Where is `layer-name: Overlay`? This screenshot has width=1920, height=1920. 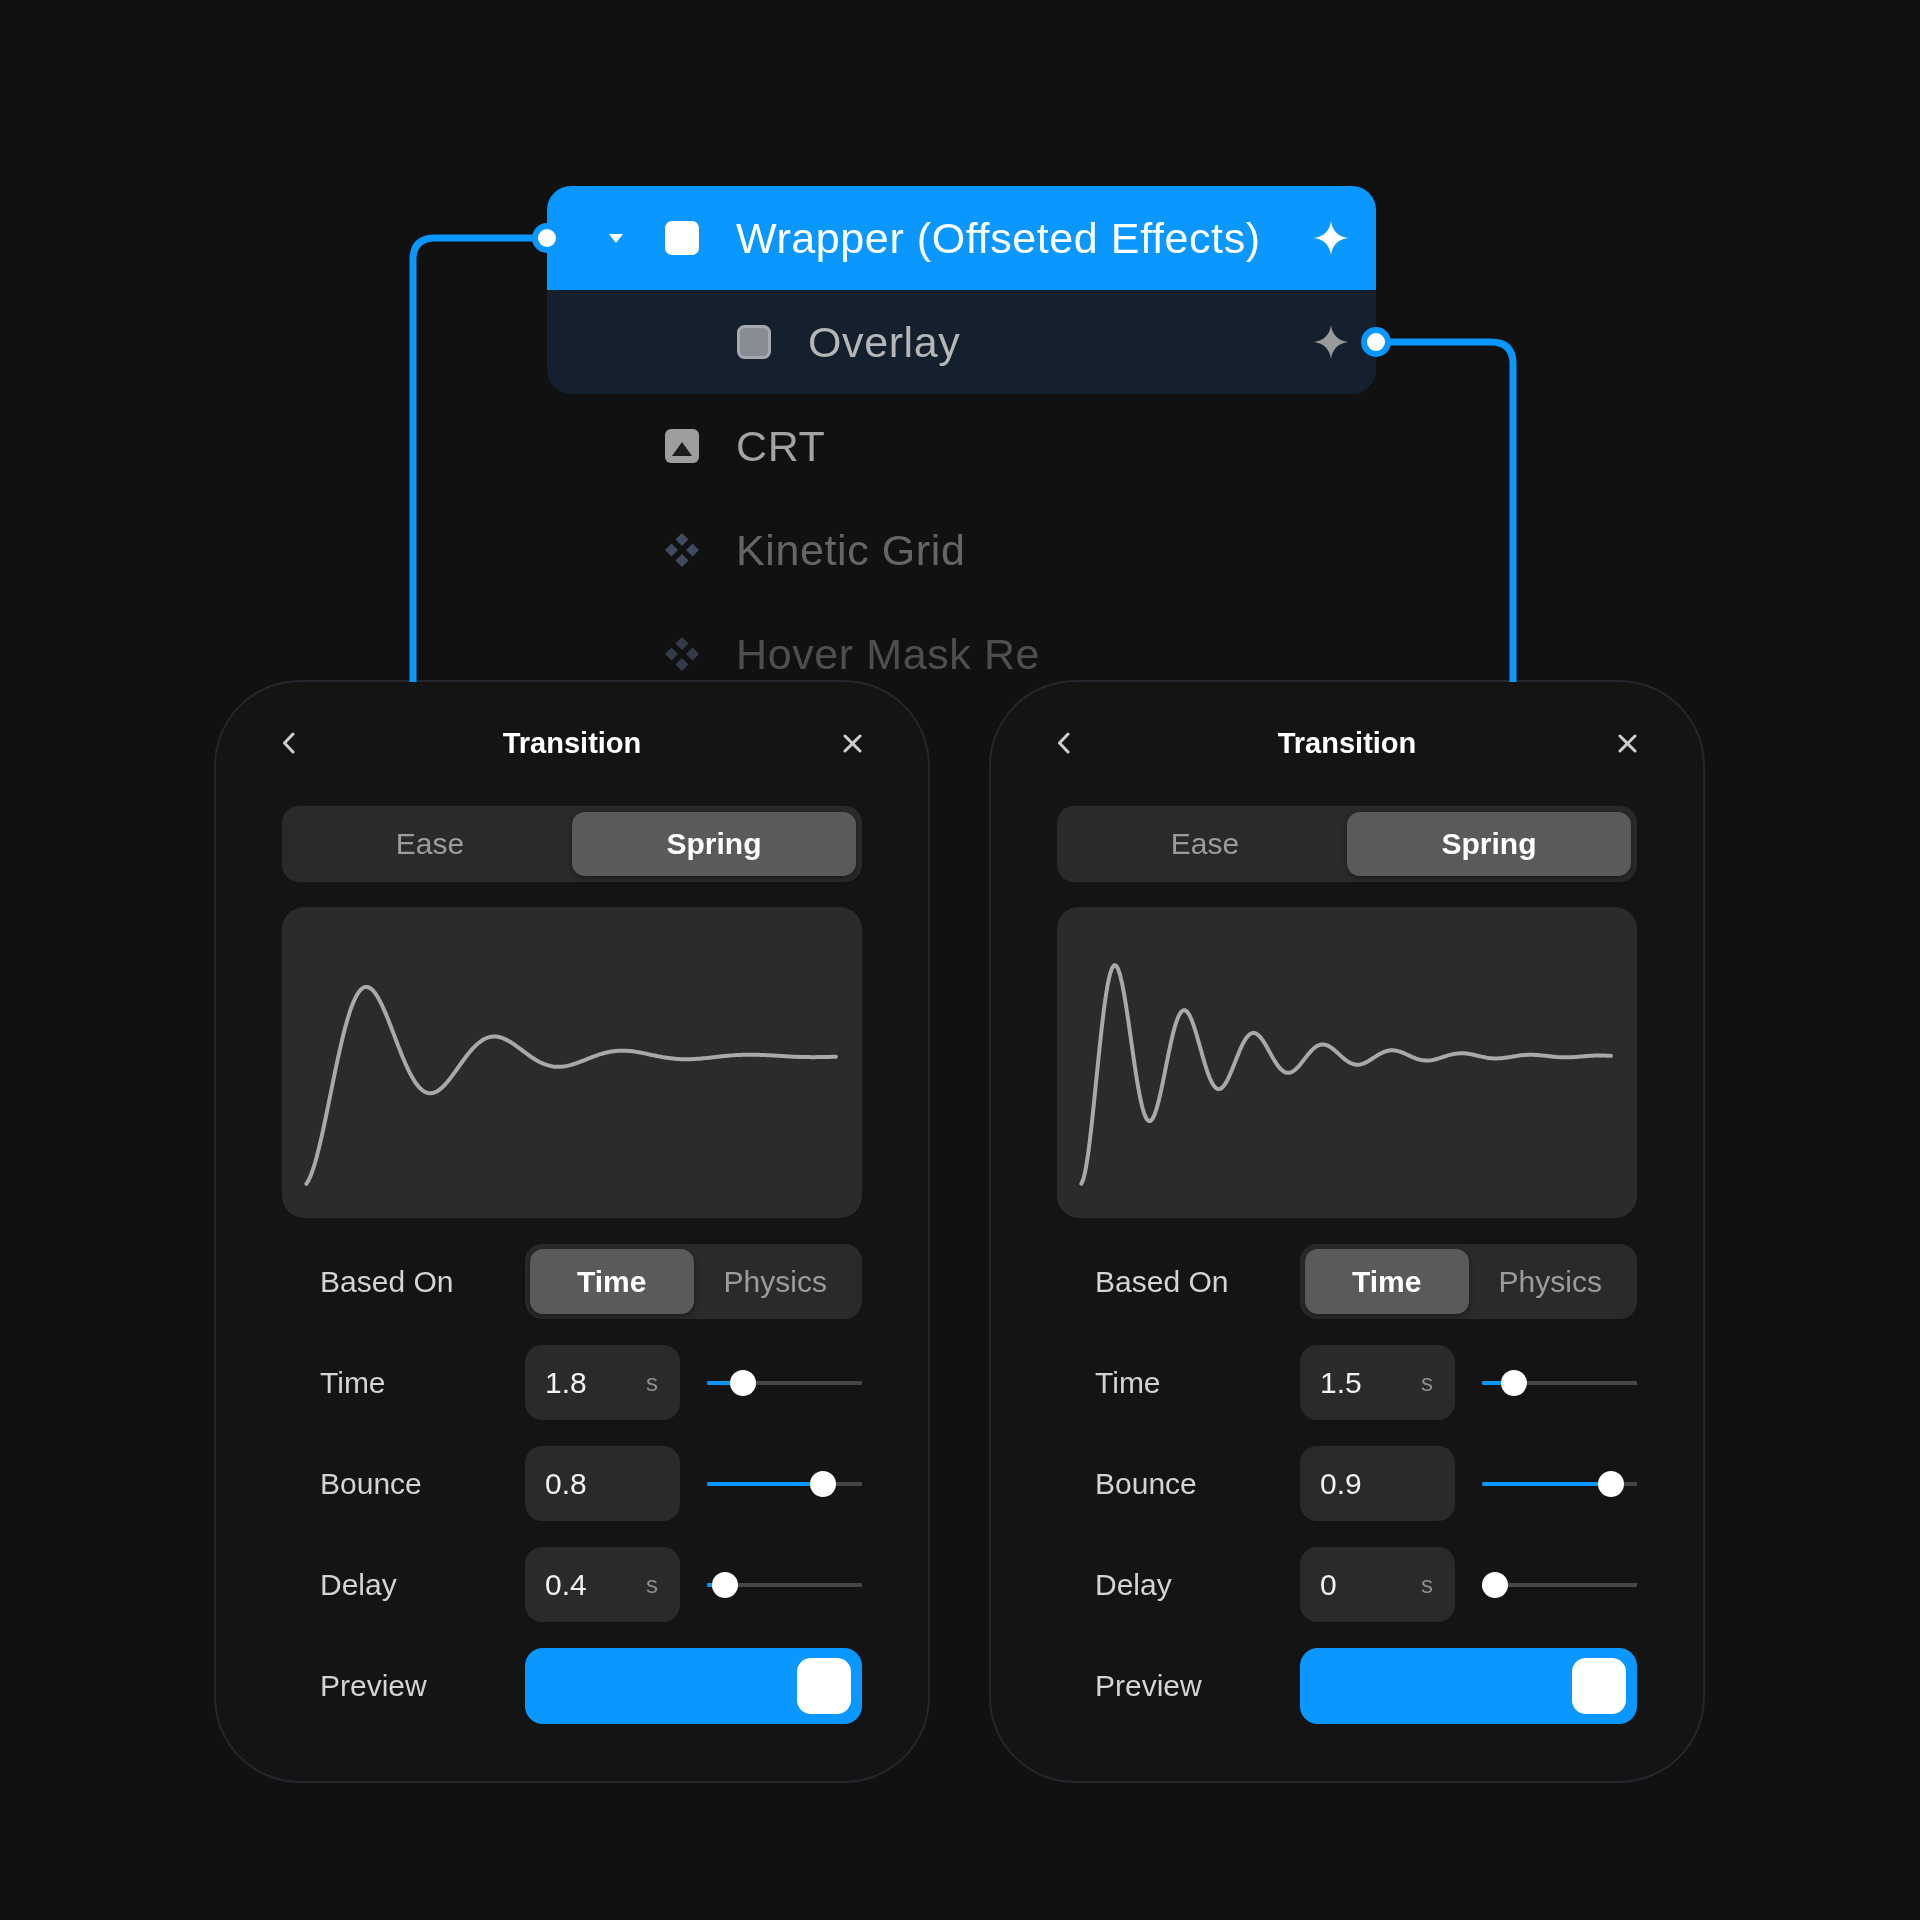 layer-name: Overlay is located at coordinates (885, 342).